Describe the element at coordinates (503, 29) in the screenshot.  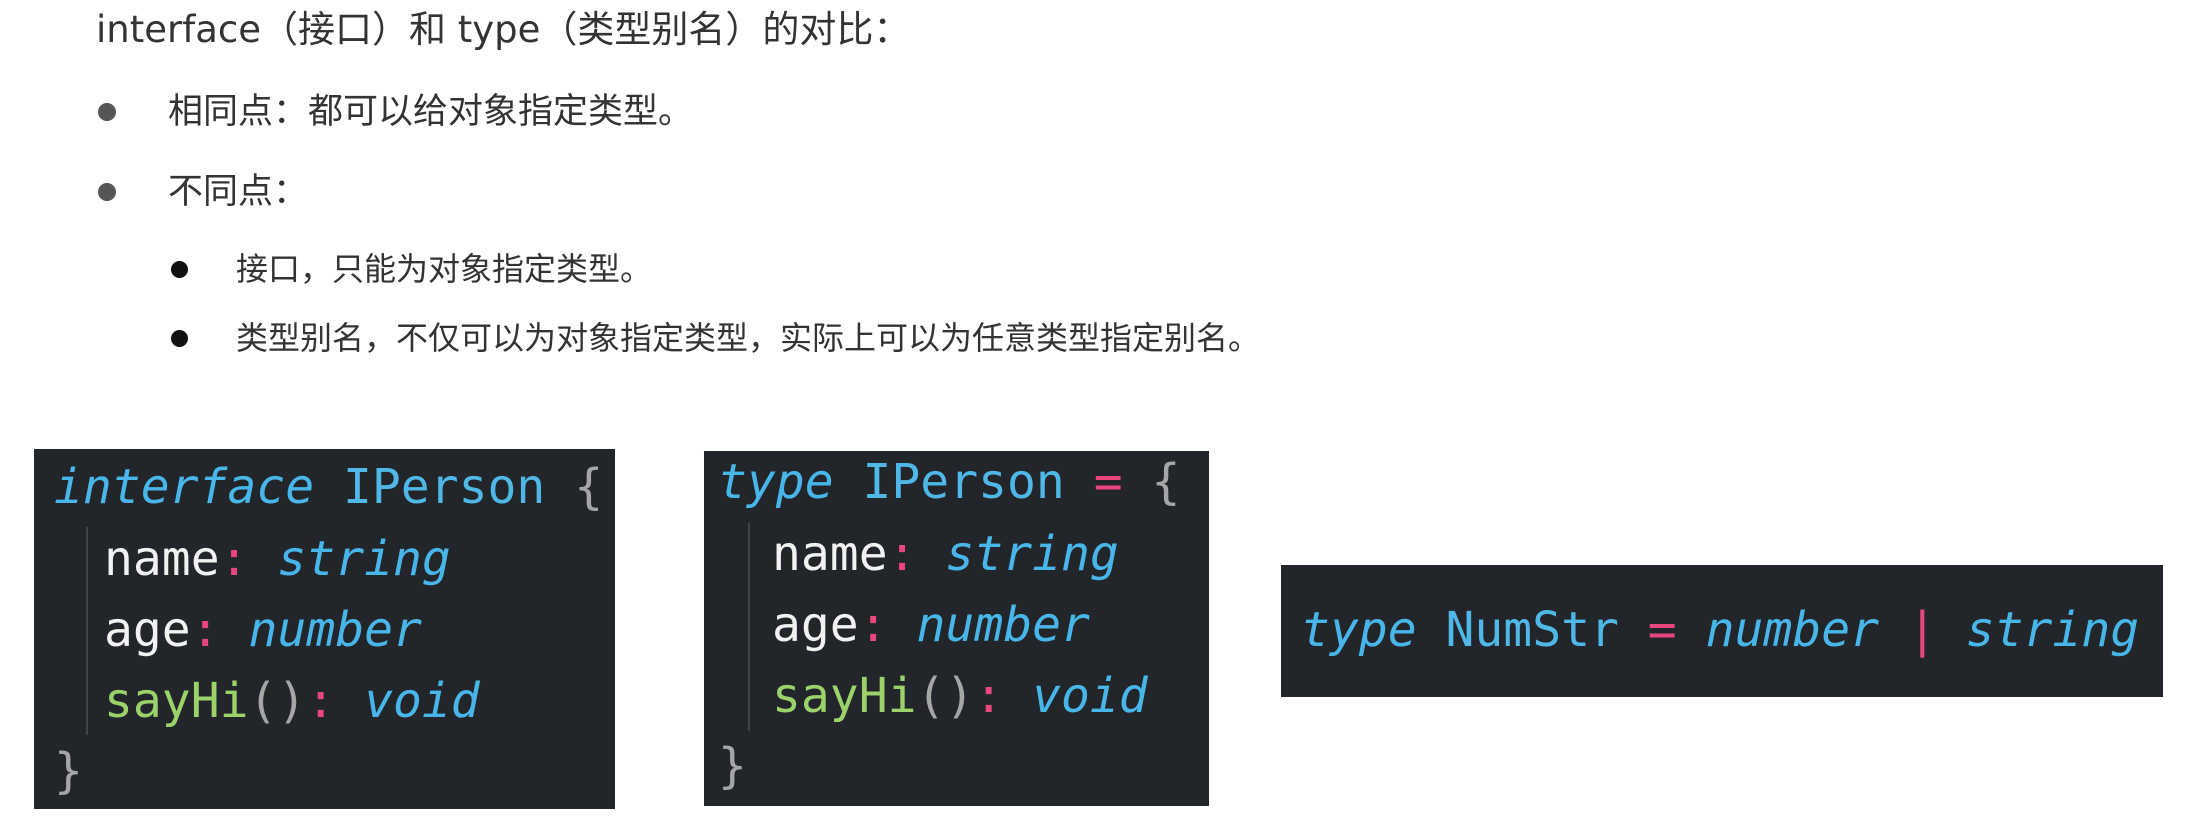
I see `page-heading: interface（接口）和 type（类型别名）的对比：` at that location.